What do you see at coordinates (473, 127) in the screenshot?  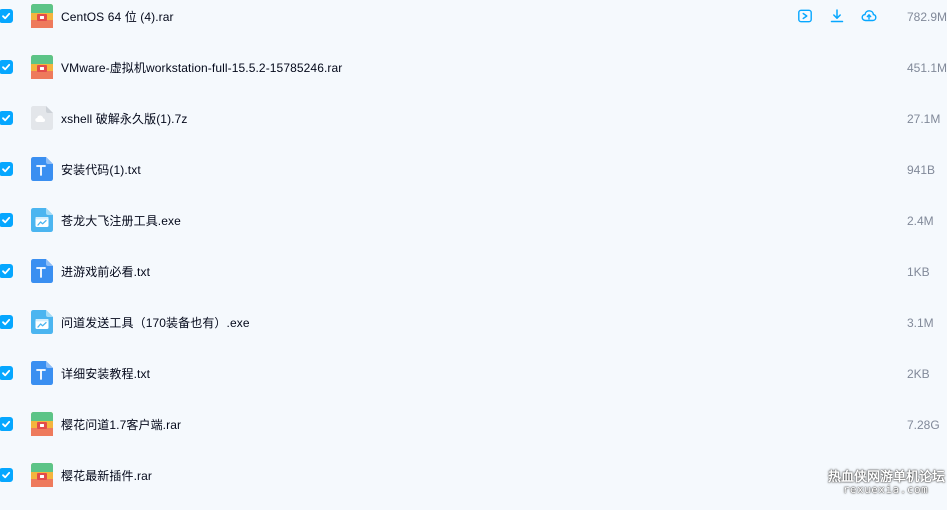 I see `file-row: xshell 破解永久版(1).7z 27.1M` at bounding box center [473, 127].